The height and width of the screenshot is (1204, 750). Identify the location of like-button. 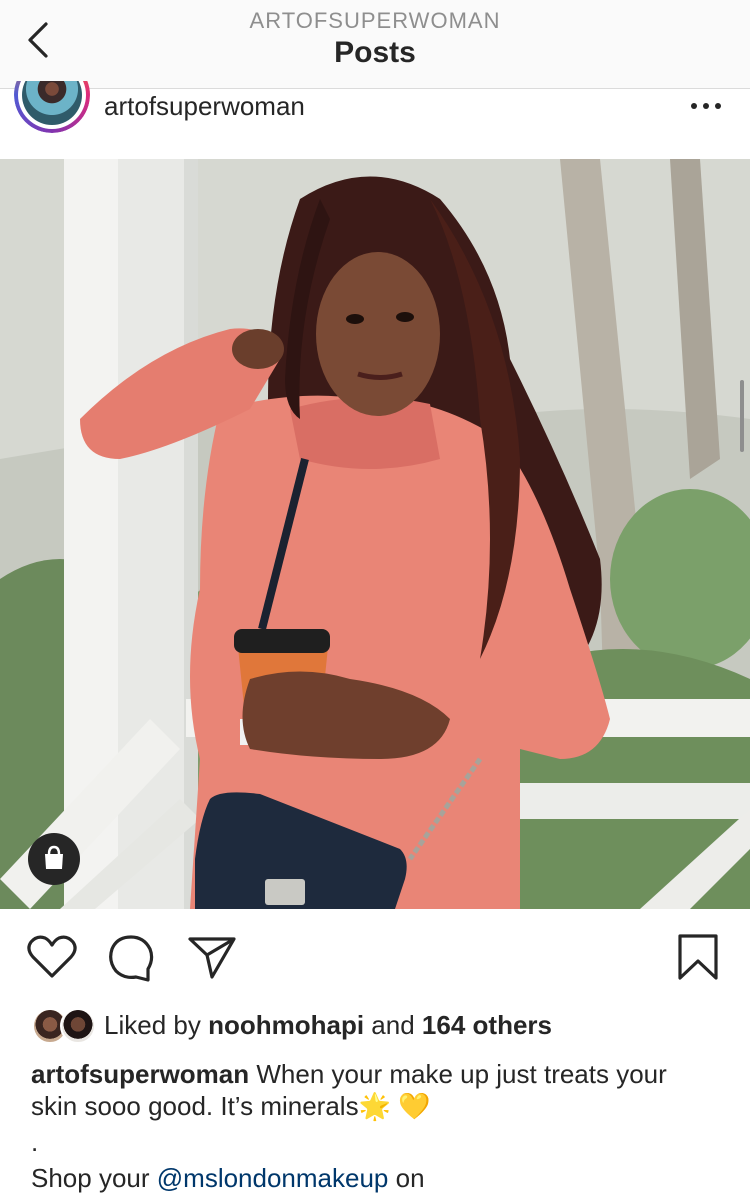
(52, 959).